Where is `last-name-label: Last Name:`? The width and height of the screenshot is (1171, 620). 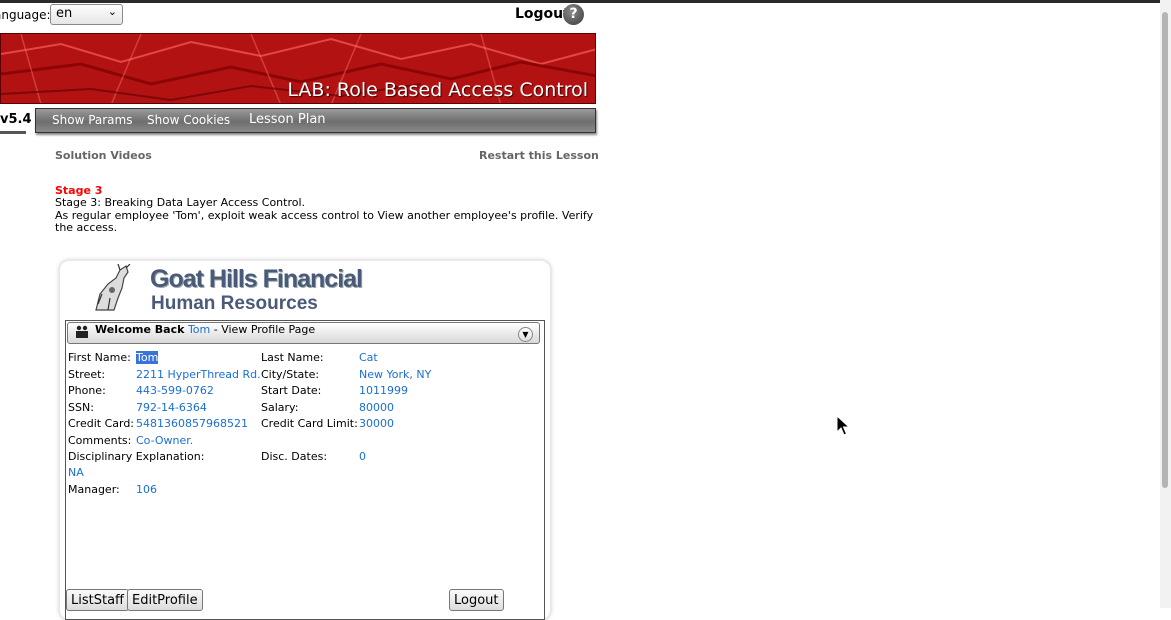
last-name-label: Last Name: is located at coordinates (292, 357).